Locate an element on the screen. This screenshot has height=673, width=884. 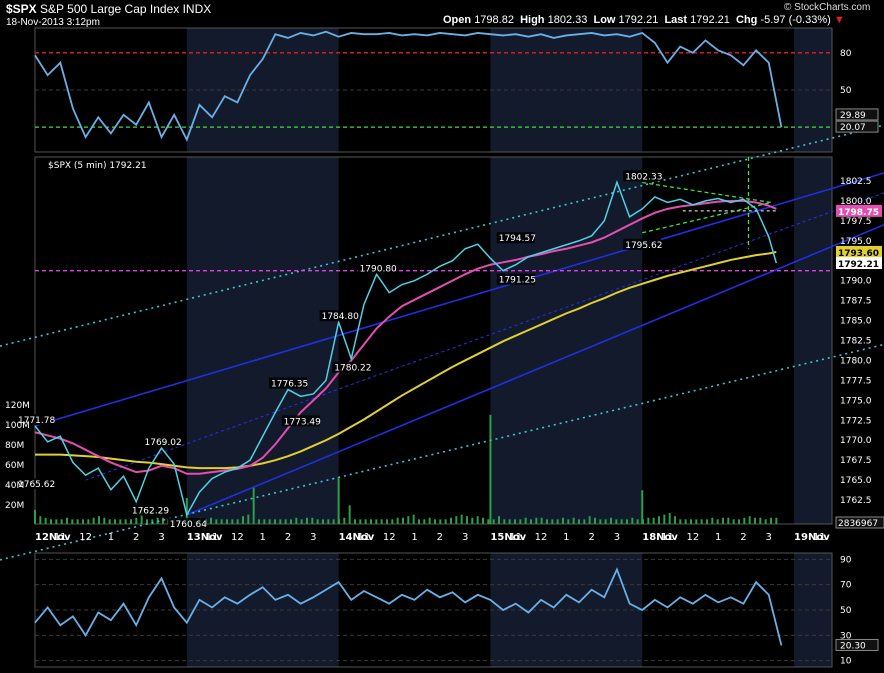
upper-tick-label: 80 is located at coordinates (846, 54).